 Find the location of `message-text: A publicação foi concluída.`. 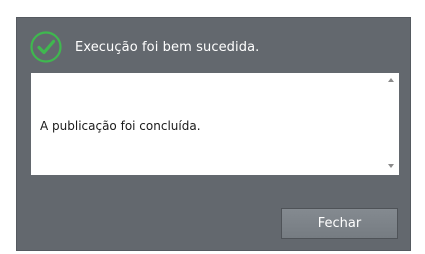

message-text: A publicação foi concluída. is located at coordinates (120, 126).